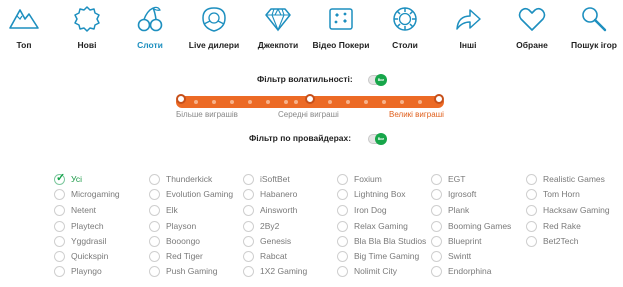 This screenshot has height=287, width=623. I want to click on provider-label: Усі, so click(76, 179).